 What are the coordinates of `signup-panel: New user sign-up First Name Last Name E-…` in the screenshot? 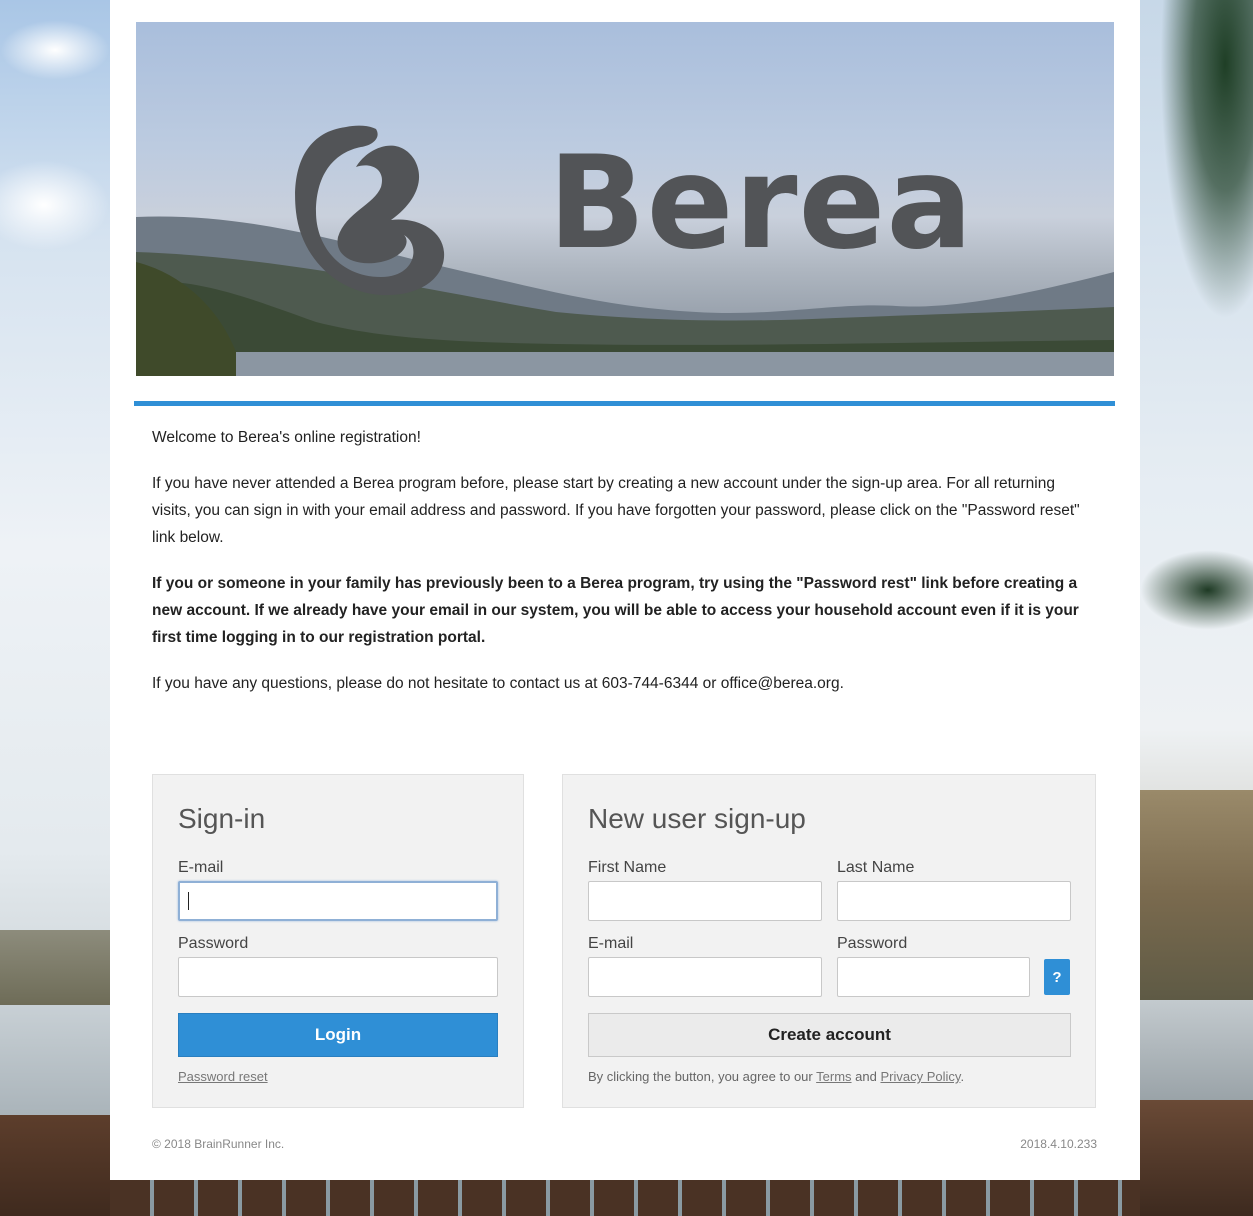 It's located at (829, 941).